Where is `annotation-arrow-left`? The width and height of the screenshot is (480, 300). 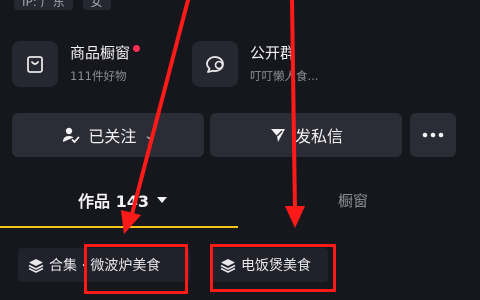 annotation-arrow-left is located at coordinates (159, 110).